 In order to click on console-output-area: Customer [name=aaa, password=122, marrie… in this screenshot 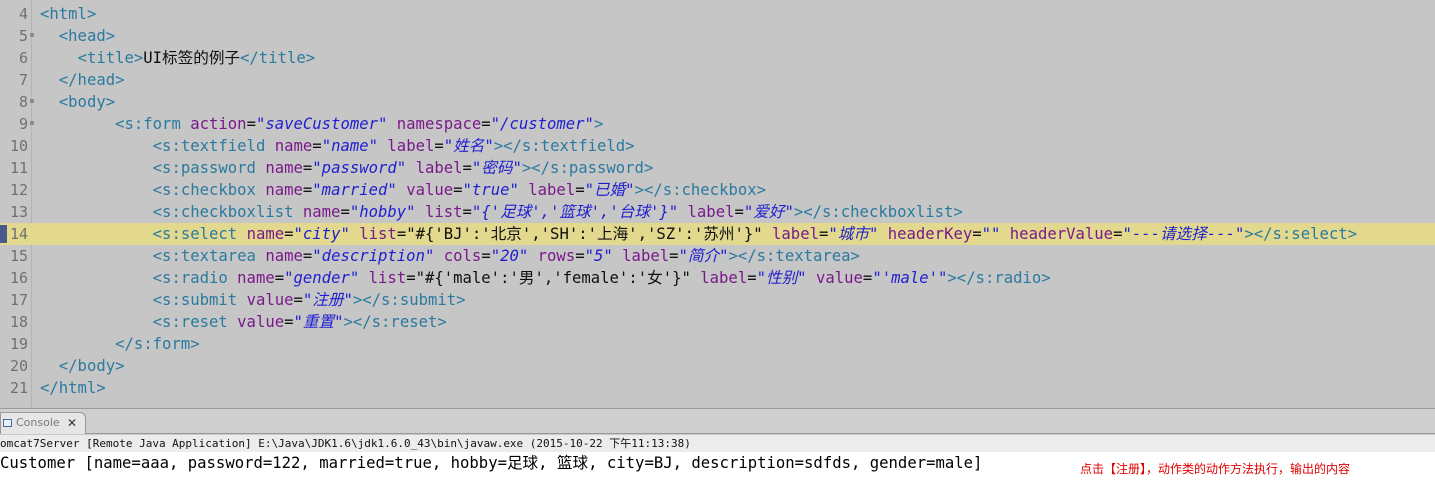, I will do `click(717, 476)`.